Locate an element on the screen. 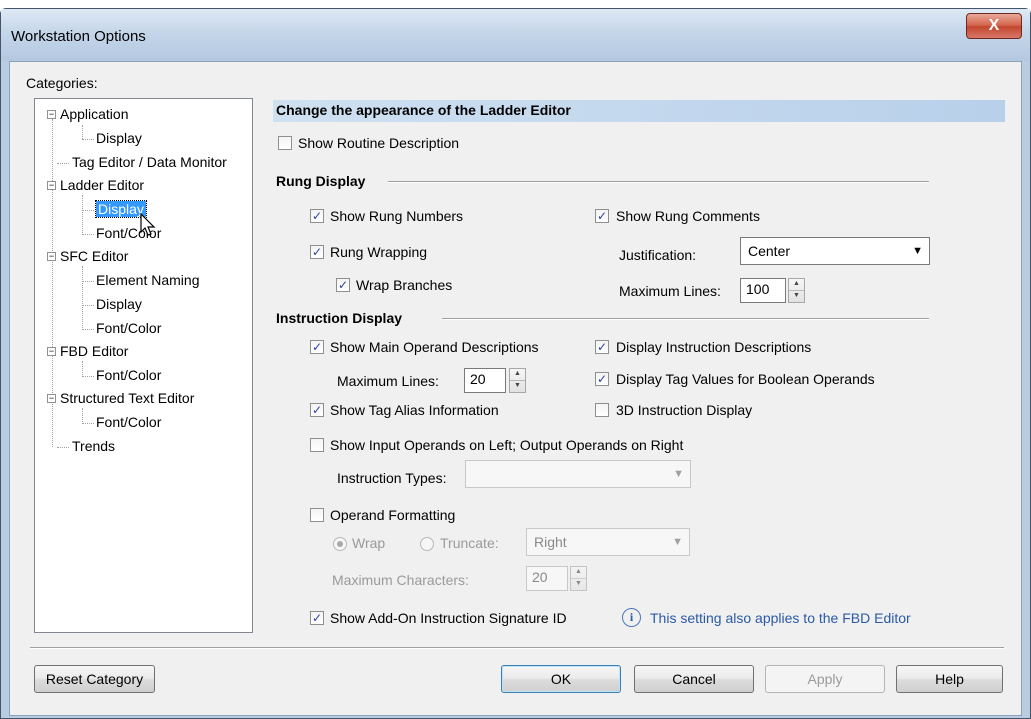  rung-max-lines-input: 100 is located at coordinates (763, 290).